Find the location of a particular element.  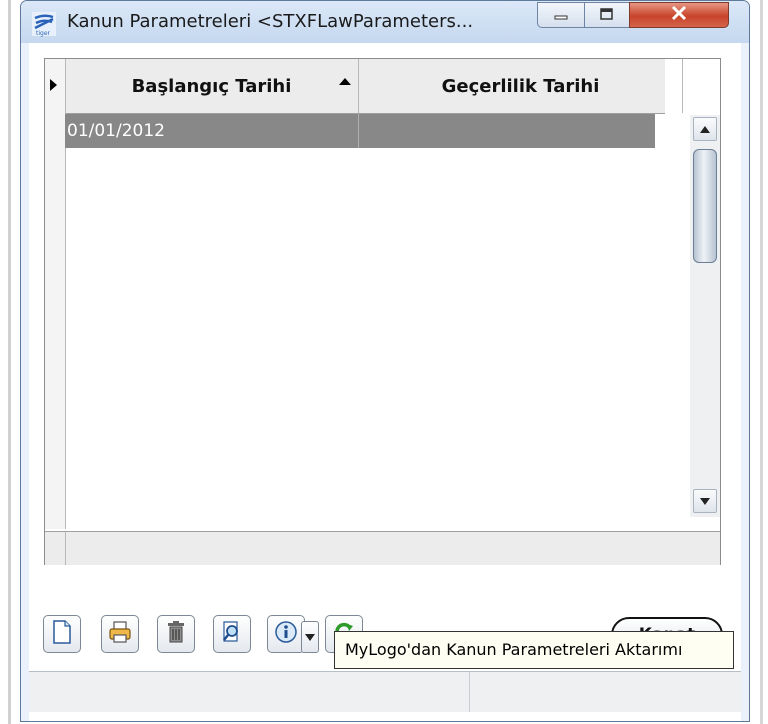

arrow-up-icon is located at coordinates (705, 129).